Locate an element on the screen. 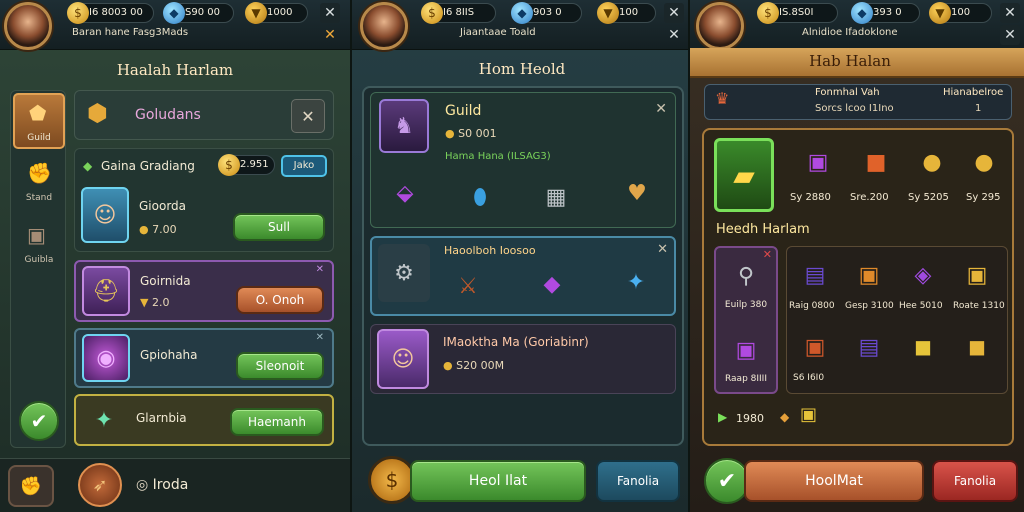 This screenshot has width=1024, height=512. primary-action-button: Heol Ilat is located at coordinates (498, 481).